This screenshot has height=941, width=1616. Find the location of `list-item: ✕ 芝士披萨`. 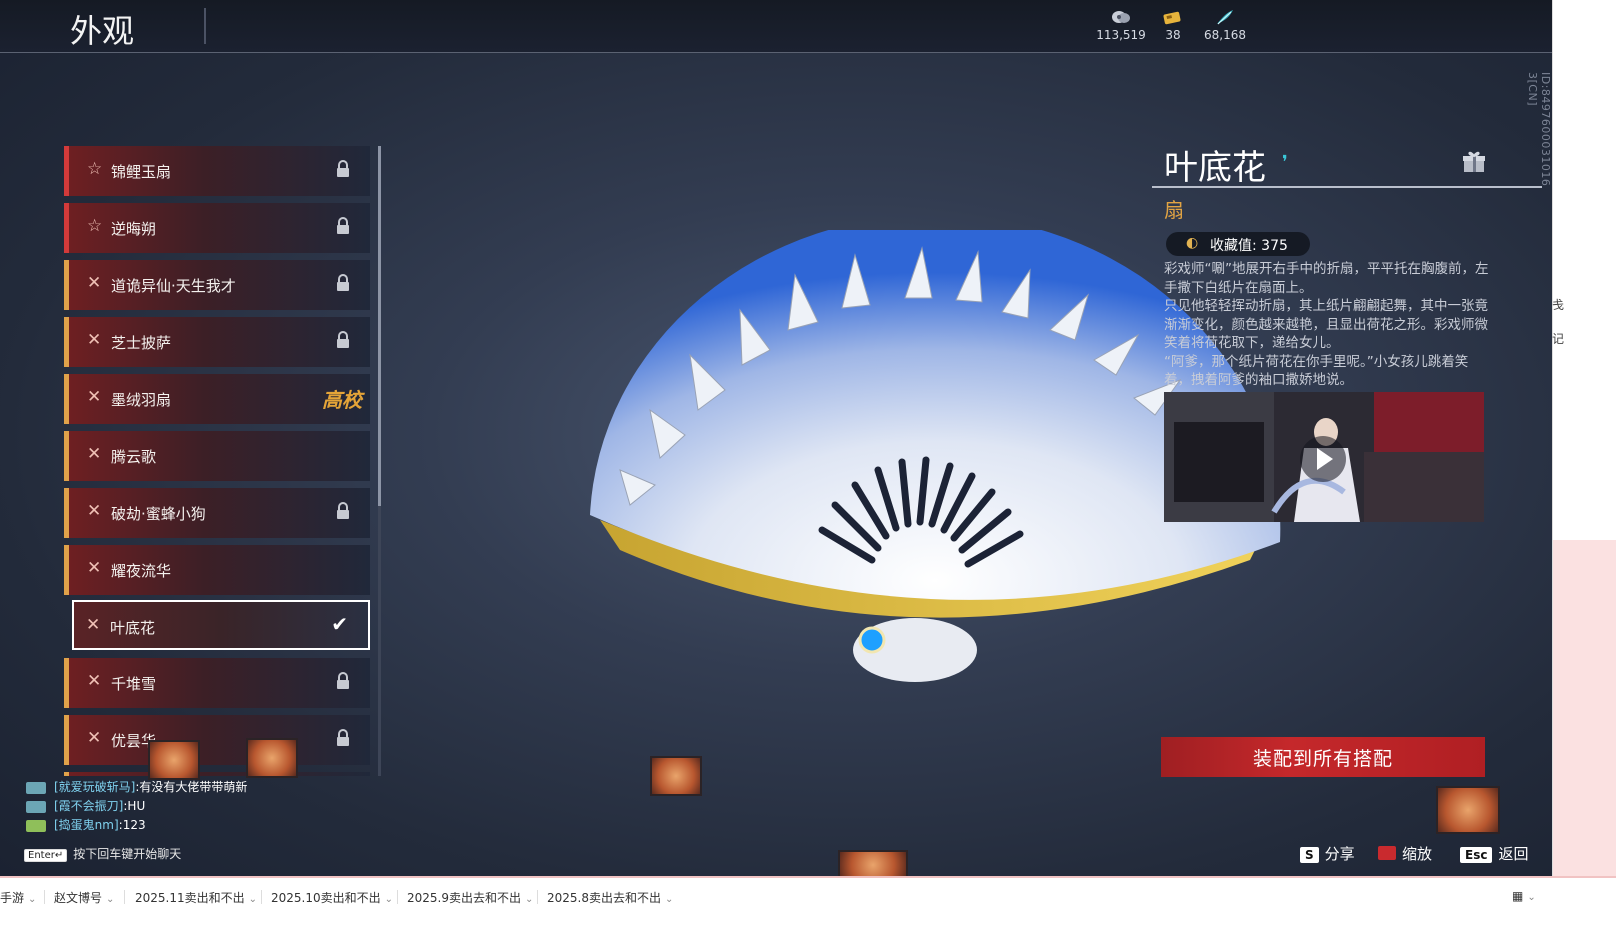

list-item: ✕ 芝士披萨 is located at coordinates (217, 342).